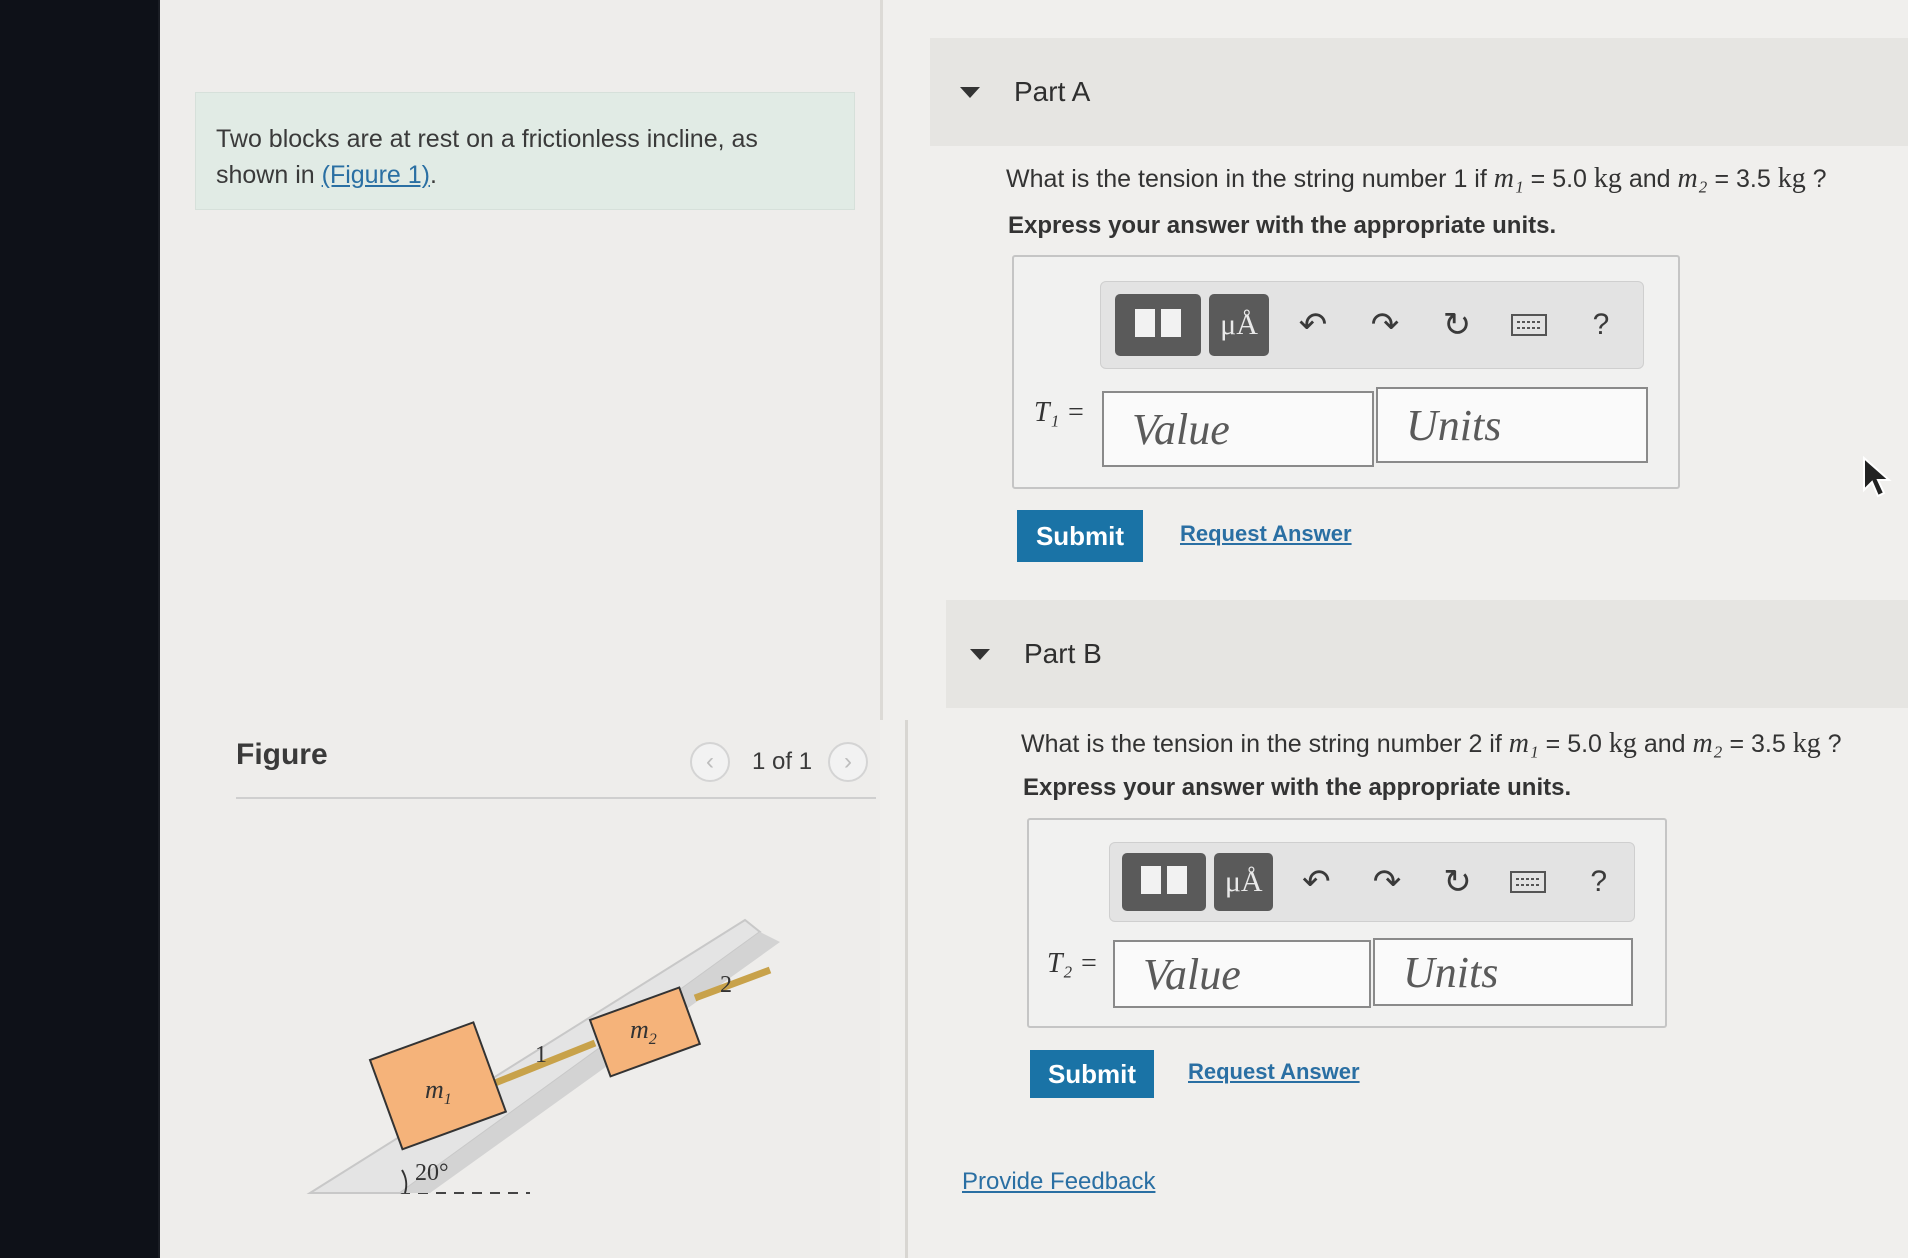 The width and height of the screenshot is (1908, 1258). I want to click on figure-next-button: ›, so click(848, 762).